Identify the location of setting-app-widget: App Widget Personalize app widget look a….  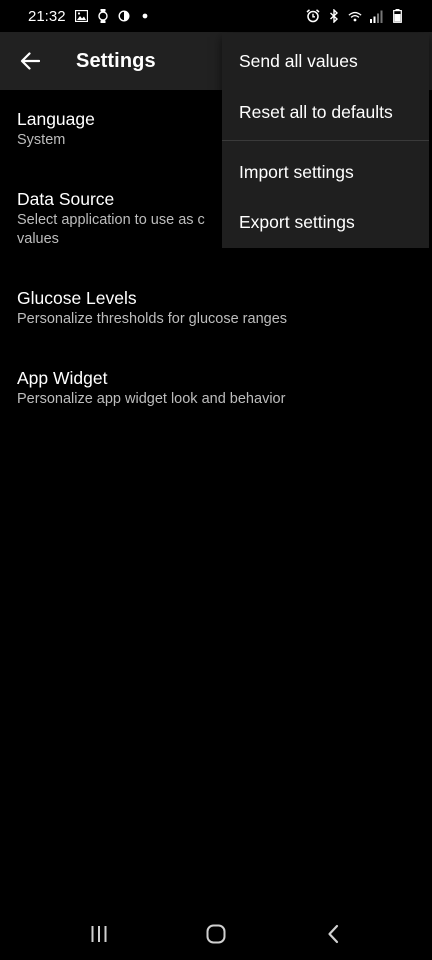
(216, 388).